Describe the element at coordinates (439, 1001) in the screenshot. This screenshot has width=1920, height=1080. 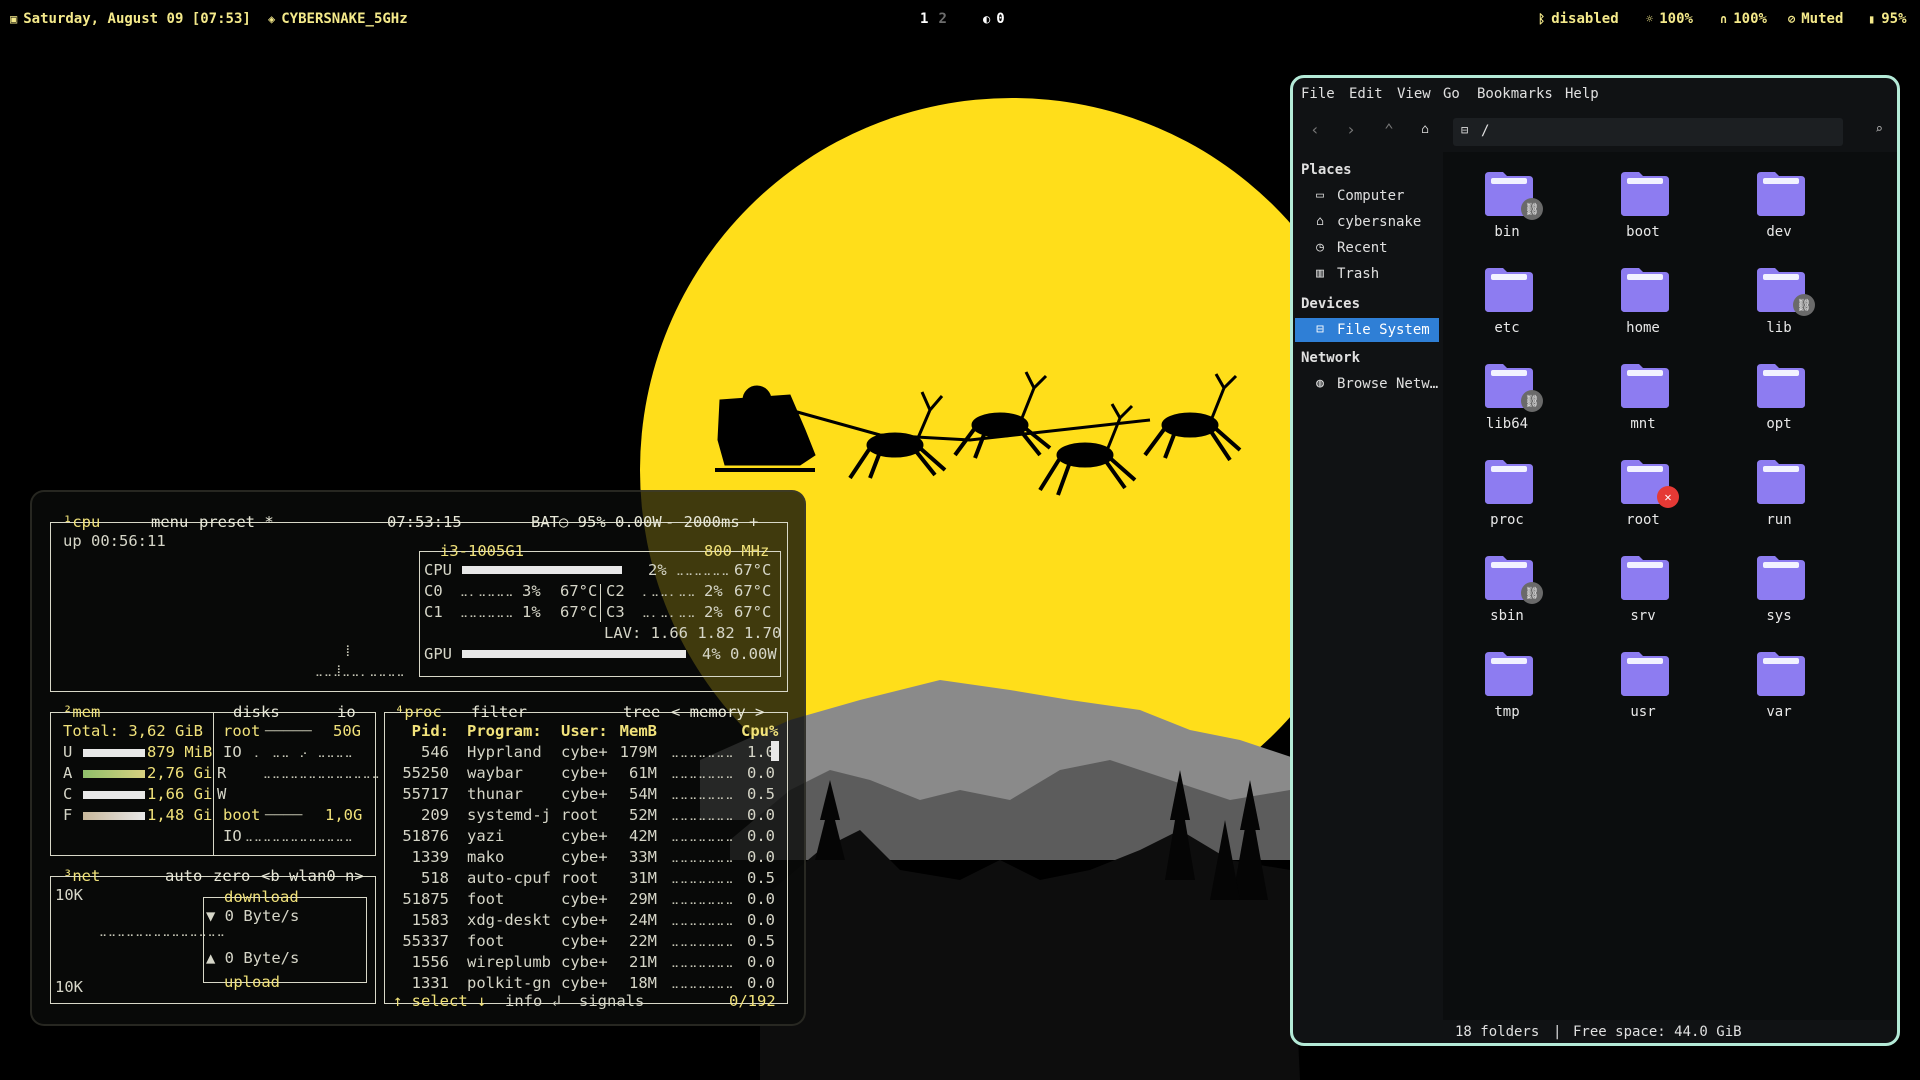
I see `footer-select: ↑ select ↓` at that location.